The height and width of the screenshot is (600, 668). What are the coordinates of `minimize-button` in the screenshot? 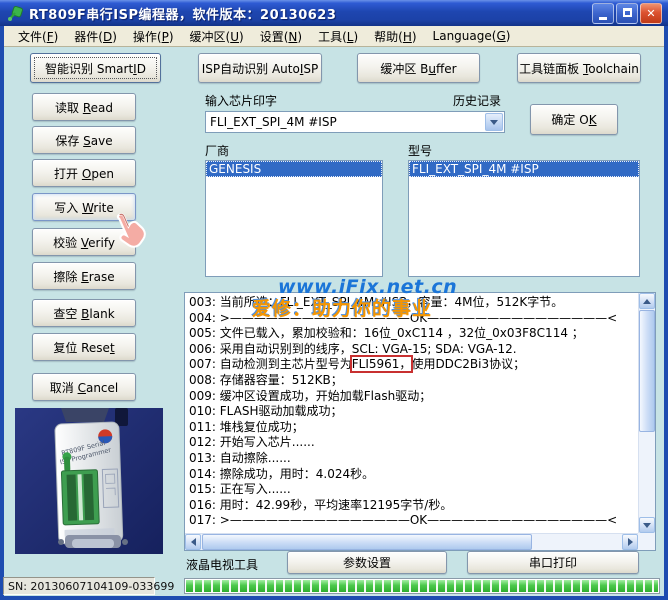 It's located at (603, 13).